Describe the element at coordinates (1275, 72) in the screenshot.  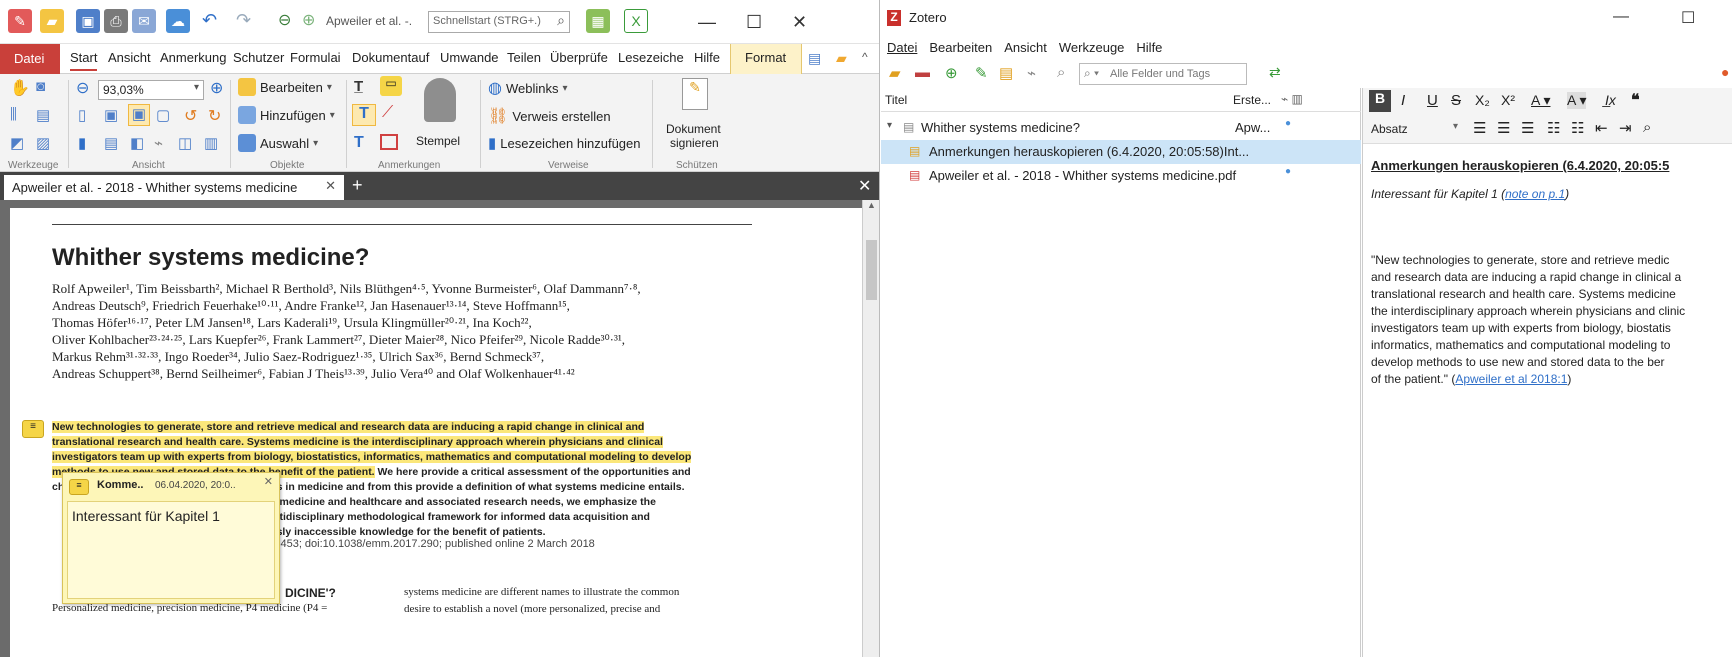
I see `sync-icon: ⇄` at that location.